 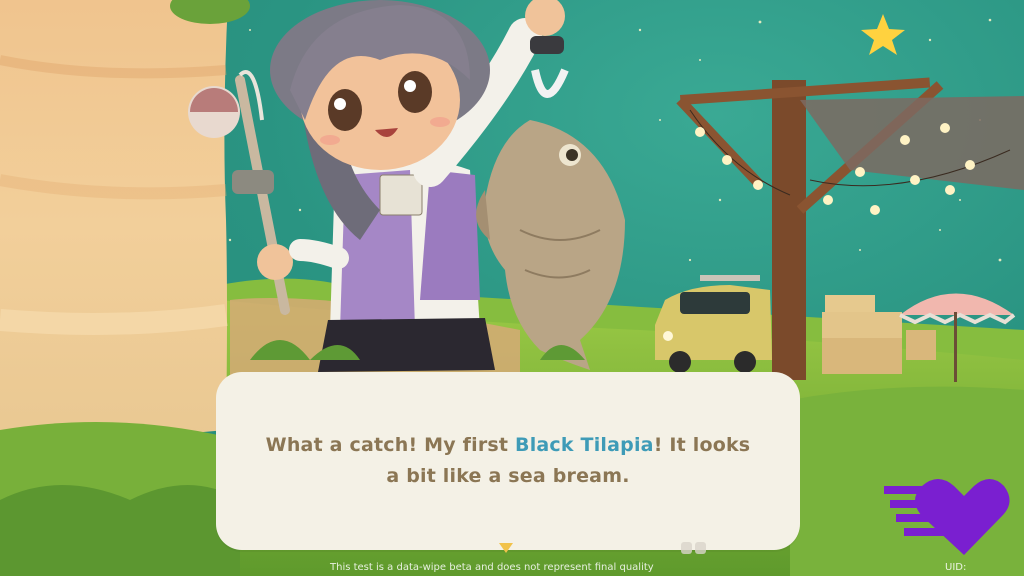 I want to click on uid-label: UID:, so click(x=956, y=567).